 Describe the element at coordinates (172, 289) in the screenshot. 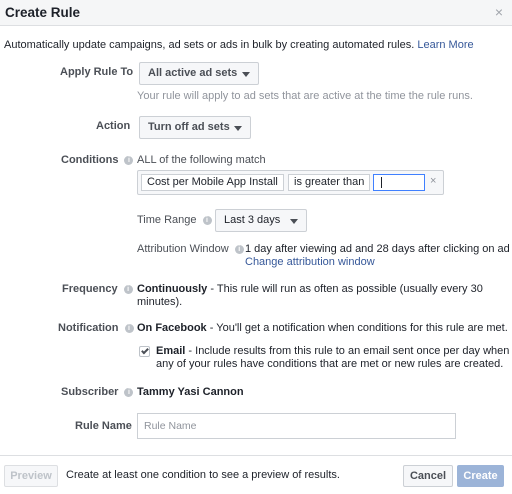

I see `frequency-value-bold: Continuously` at that location.